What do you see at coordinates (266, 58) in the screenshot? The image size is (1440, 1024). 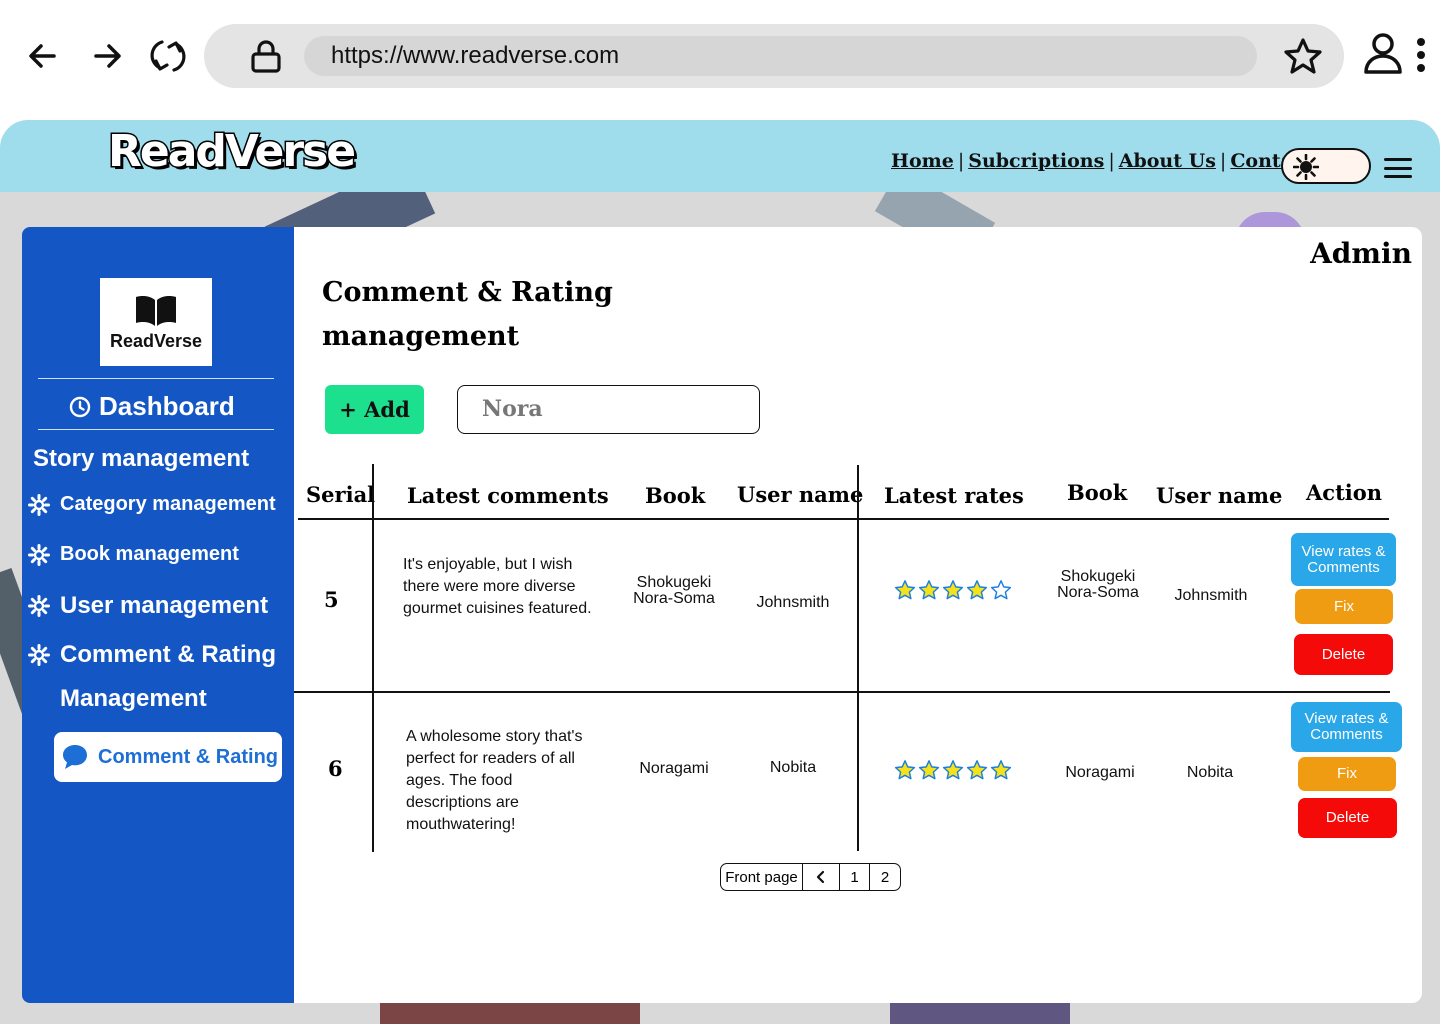 I see `lock-icon` at bounding box center [266, 58].